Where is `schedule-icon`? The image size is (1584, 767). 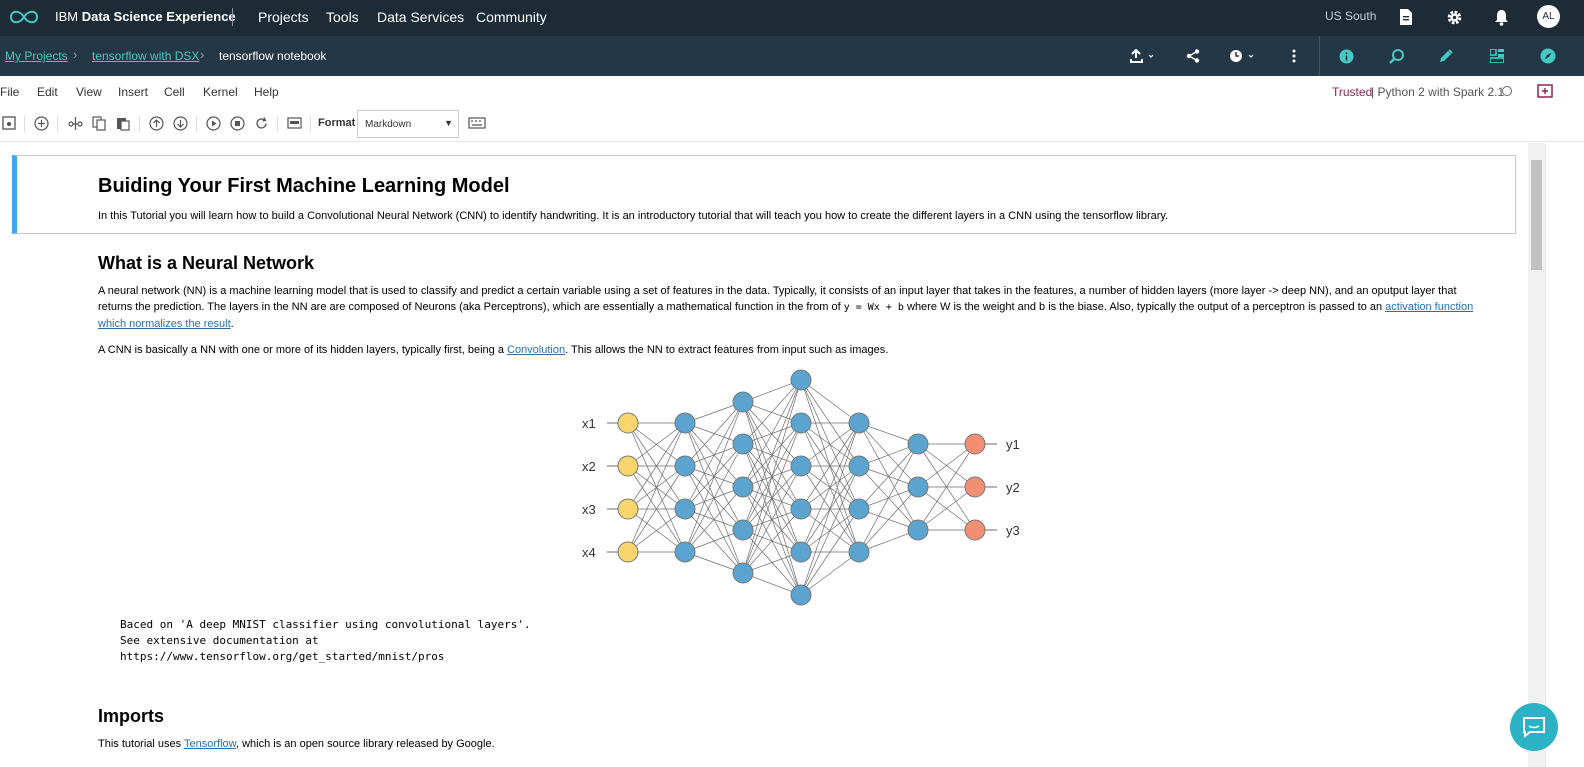 schedule-icon is located at coordinates (1243, 56).